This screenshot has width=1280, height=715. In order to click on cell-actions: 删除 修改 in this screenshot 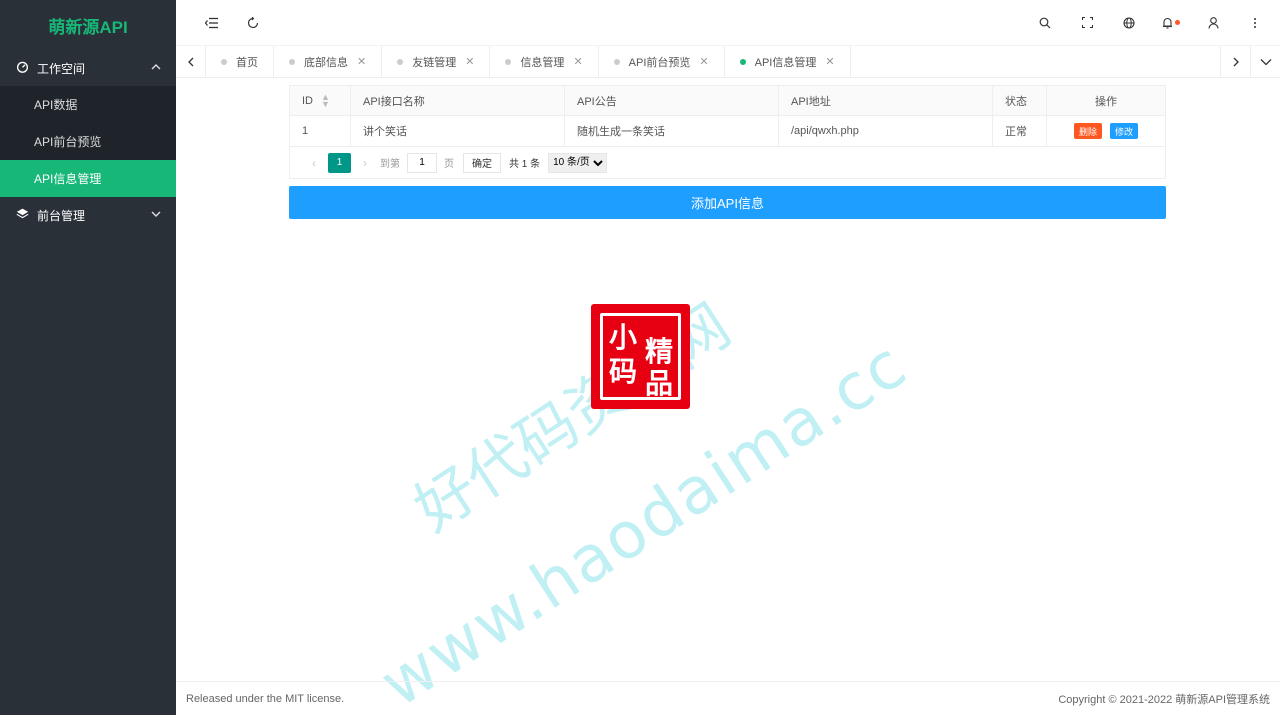, I will do `click(1106, 131)`.